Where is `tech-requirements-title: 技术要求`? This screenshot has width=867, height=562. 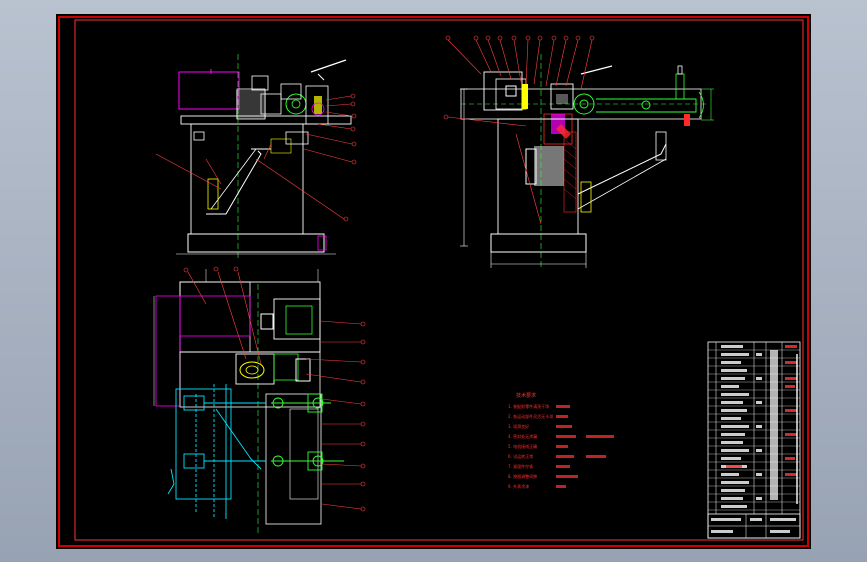
tech-requirements-title: 技术要求 is located at coordinates (526, 395).